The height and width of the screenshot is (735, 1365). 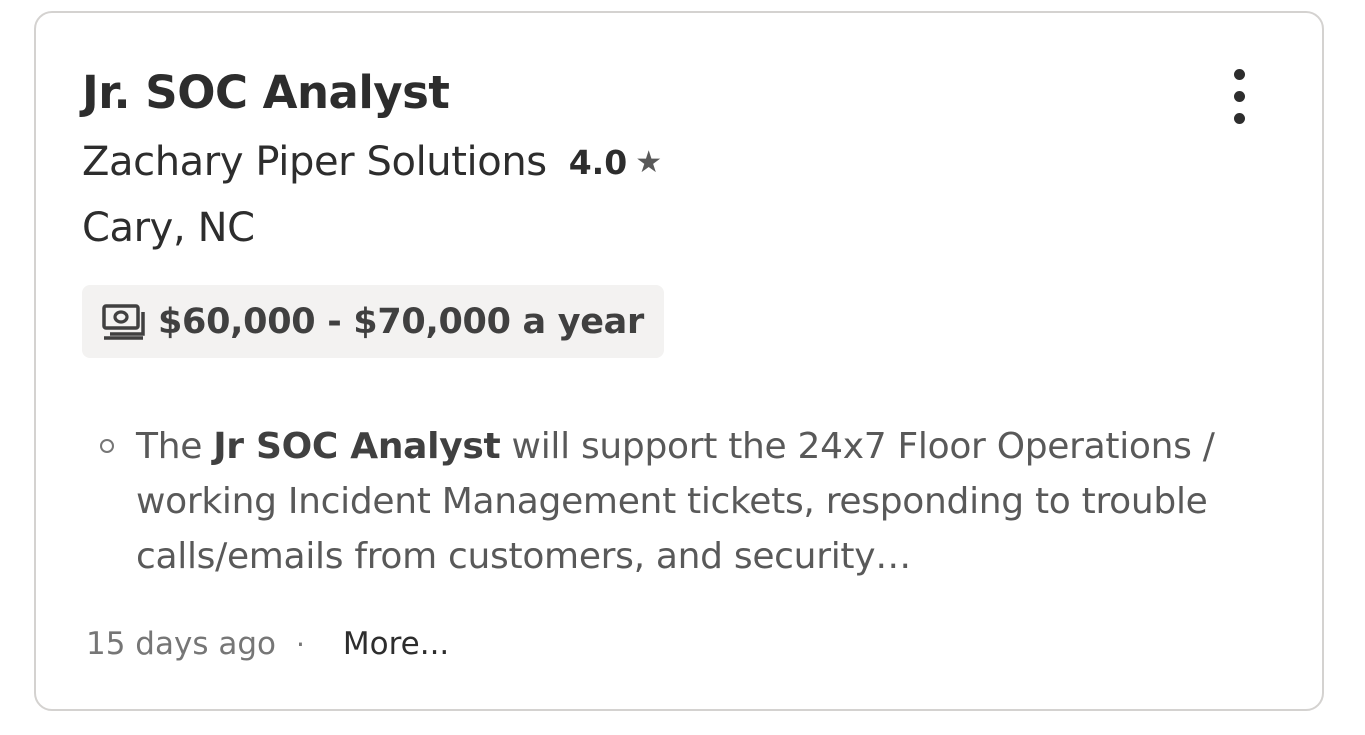 I want to click on money-icon, so click(x=123, y=321).